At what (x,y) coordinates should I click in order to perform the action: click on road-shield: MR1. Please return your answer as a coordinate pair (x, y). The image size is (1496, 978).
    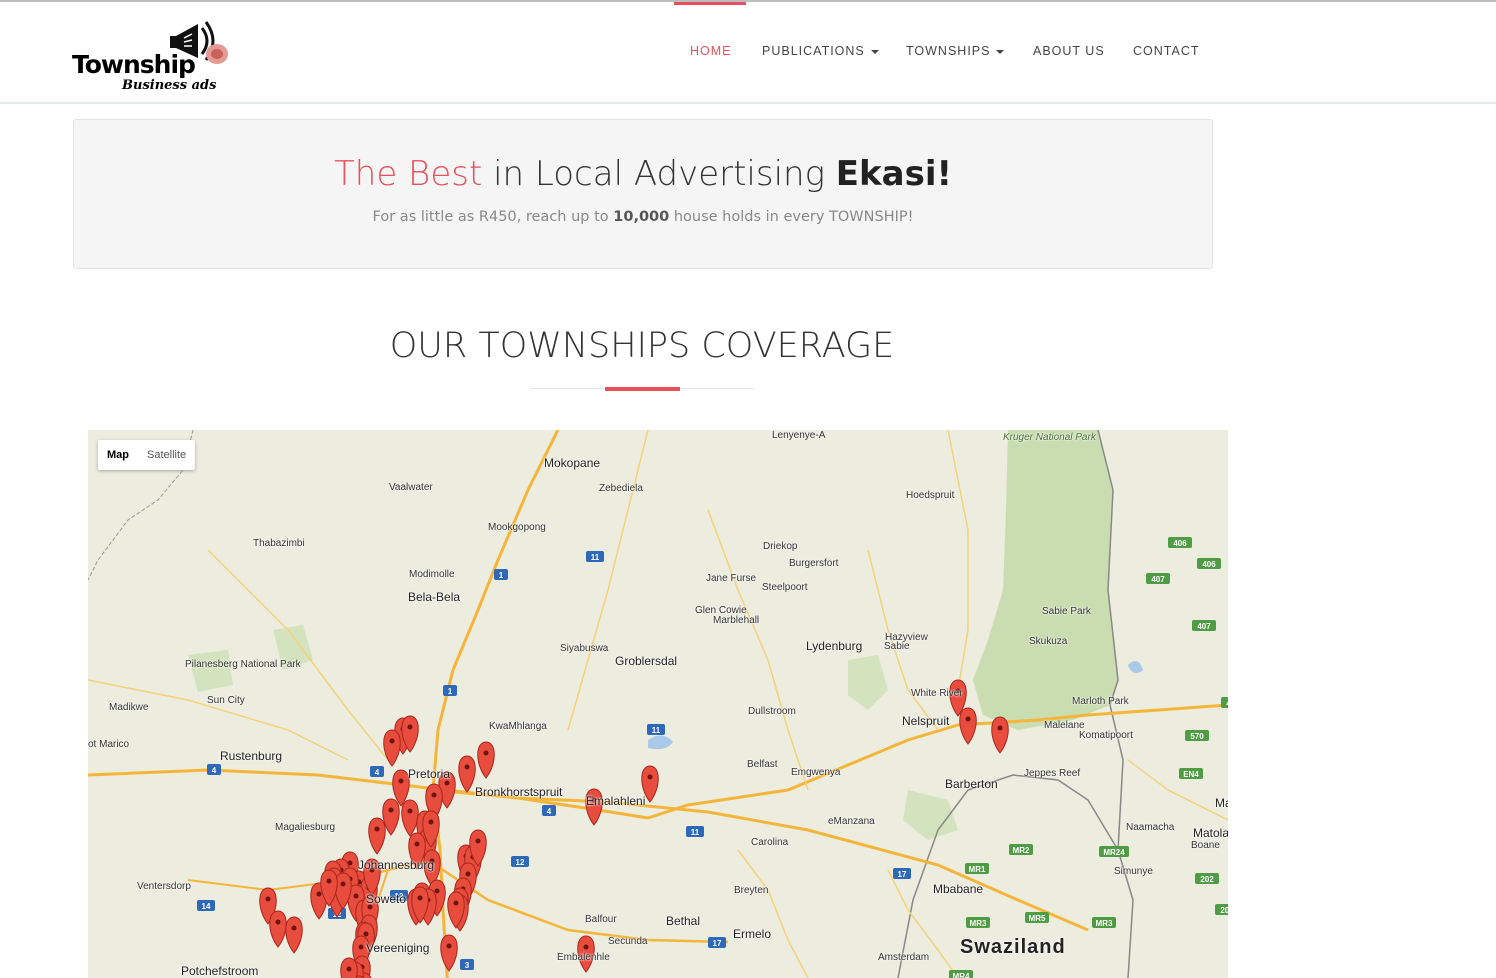
    Looking at the image, I should click on (977, 868).